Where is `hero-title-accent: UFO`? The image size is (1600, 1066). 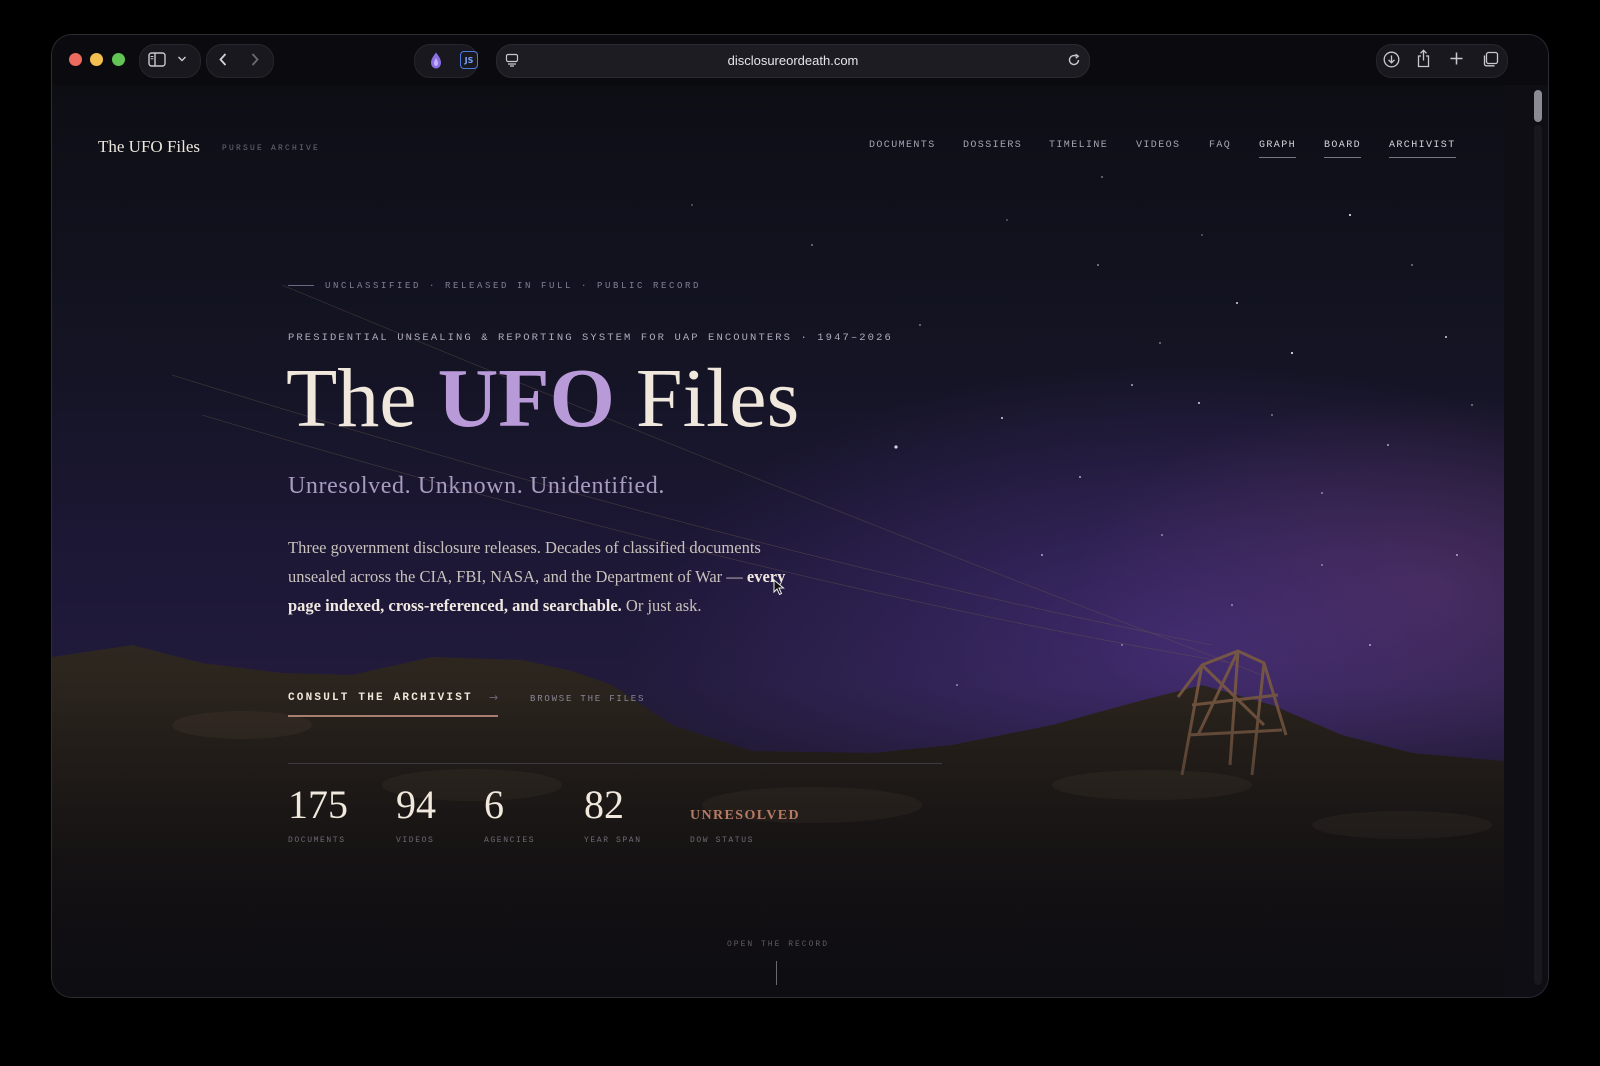 hero-title-accent: UFO is located at coordinates (526, 398).